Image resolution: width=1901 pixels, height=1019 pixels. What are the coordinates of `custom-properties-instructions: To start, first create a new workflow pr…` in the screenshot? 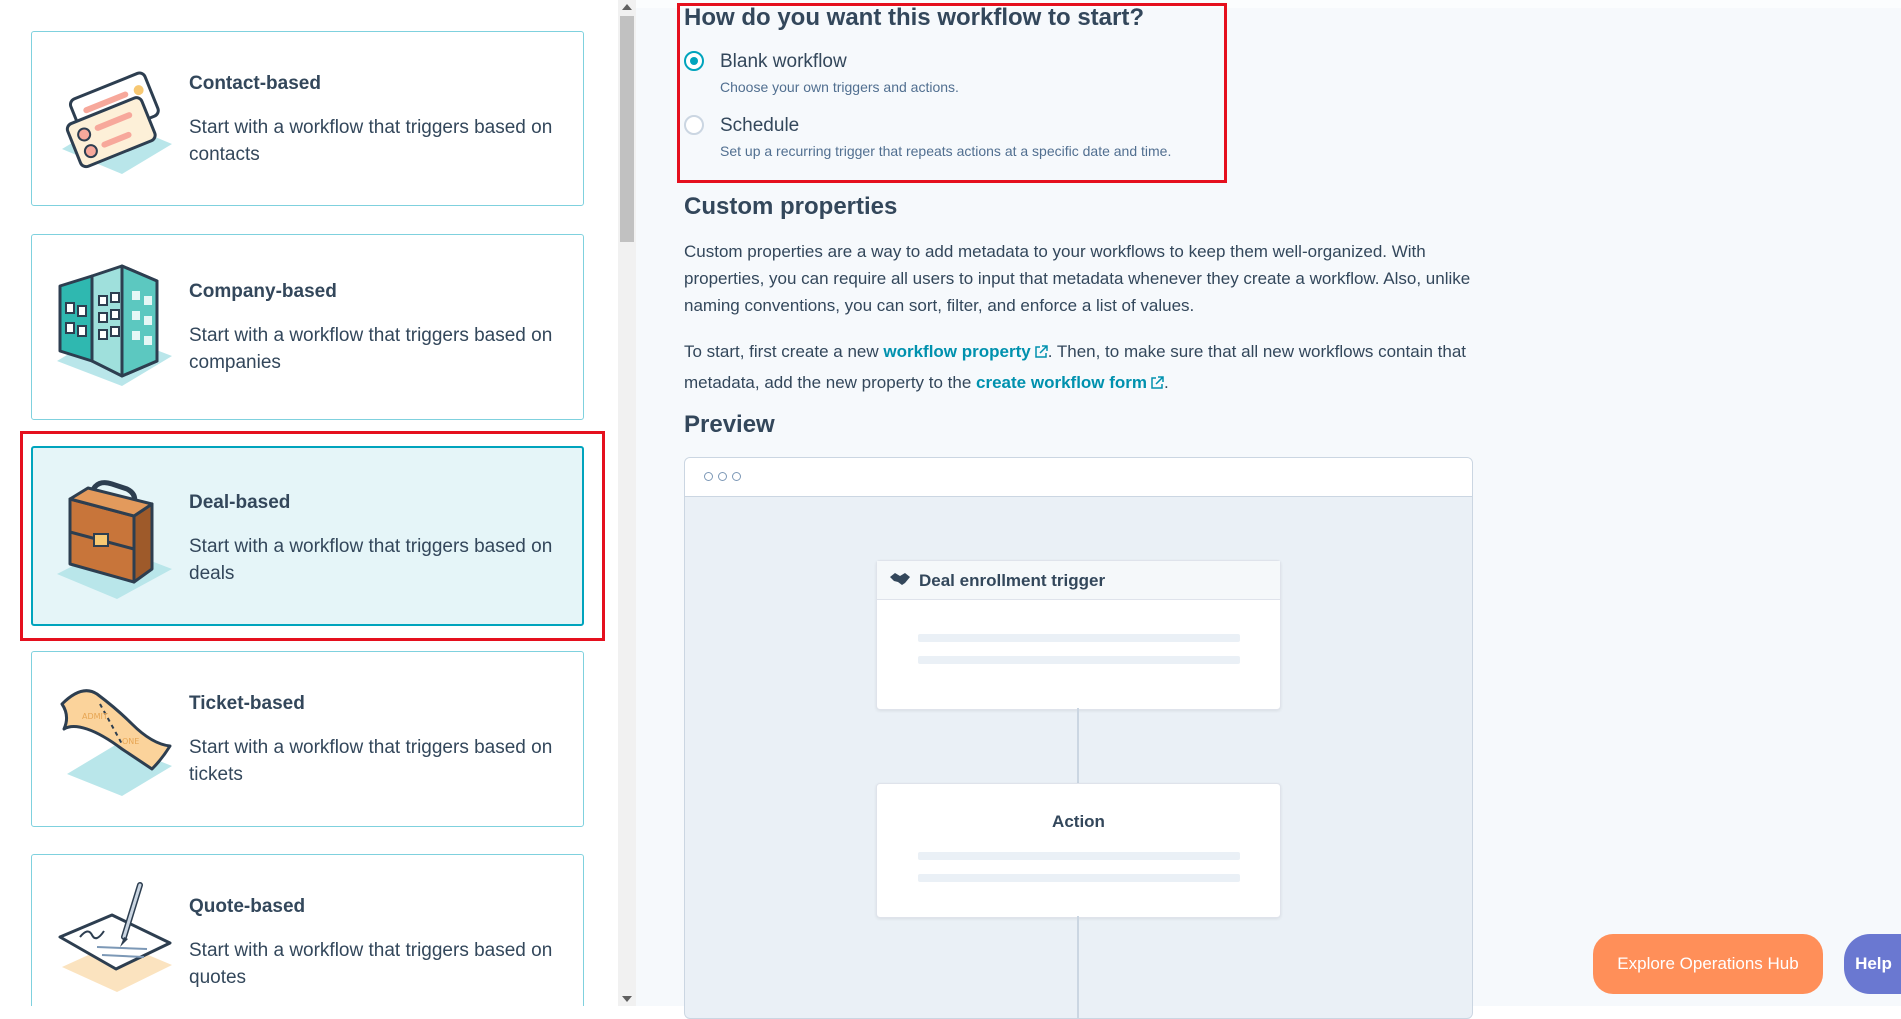 It's located at (1084, 368).